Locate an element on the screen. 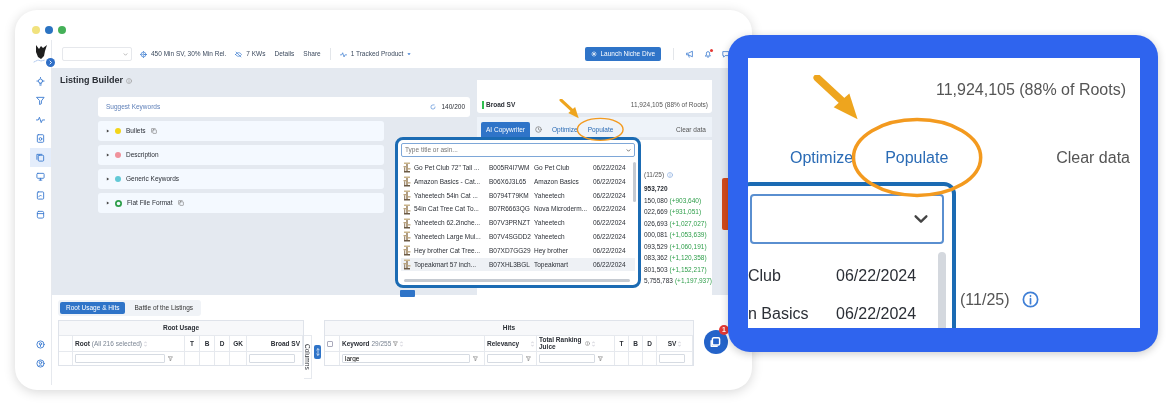 The width and height of the screenshot is (1176, 404). resize-handle is located at coordinates (407, 293).